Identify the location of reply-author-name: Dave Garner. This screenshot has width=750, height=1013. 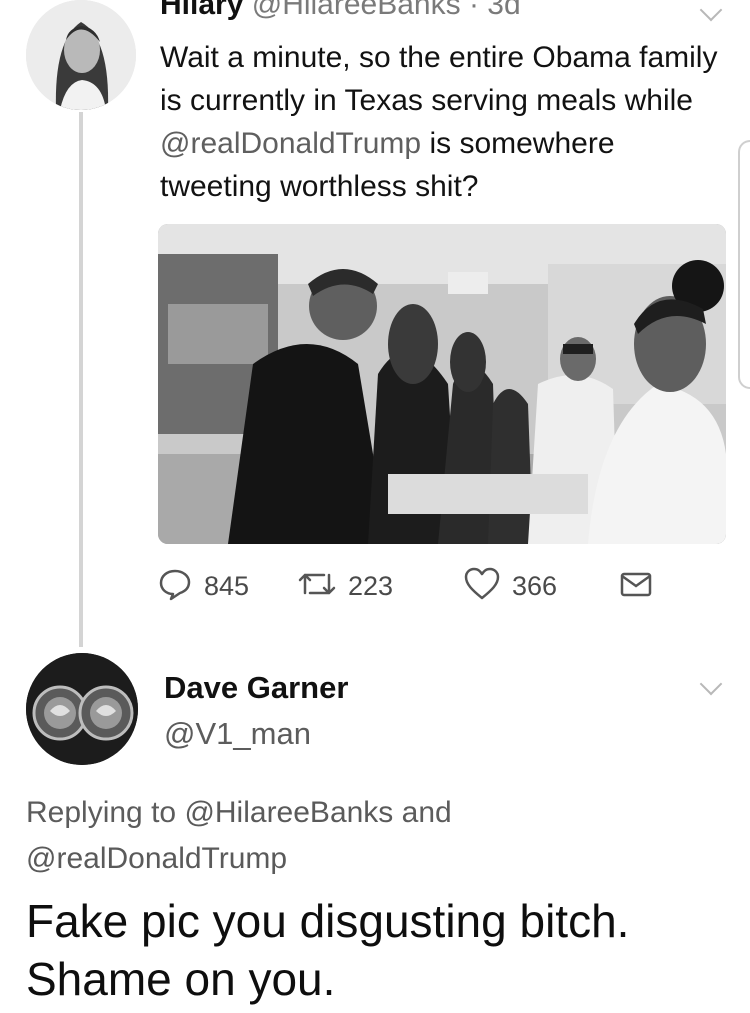
(256, 688).